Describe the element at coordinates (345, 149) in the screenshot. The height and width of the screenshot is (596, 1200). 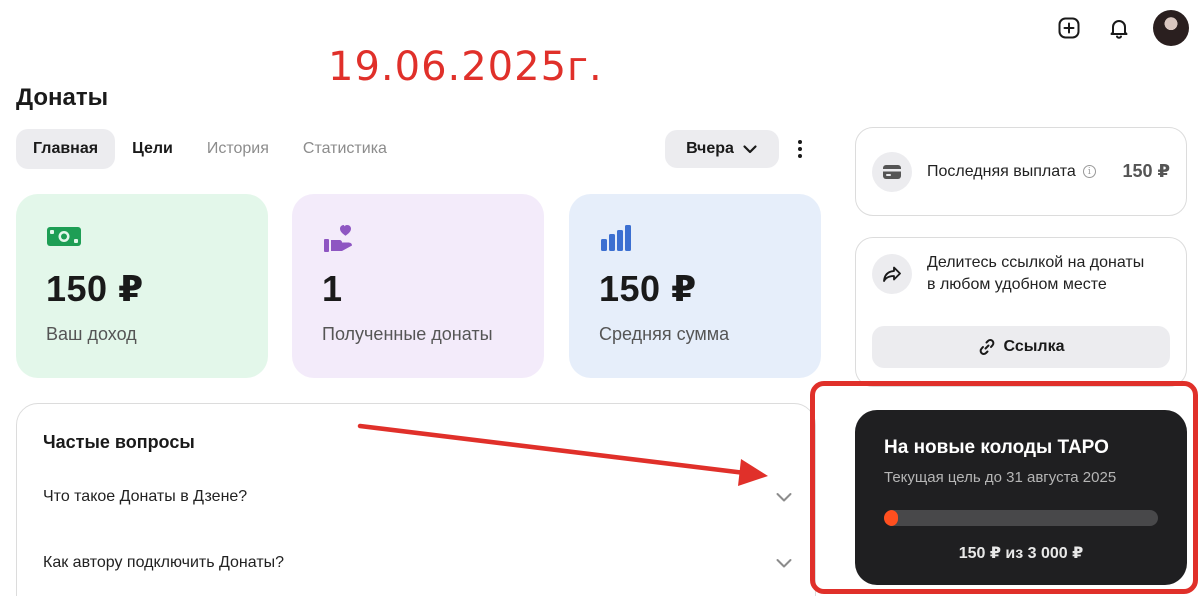
I see `tab-statistics: Статистика` at that location.